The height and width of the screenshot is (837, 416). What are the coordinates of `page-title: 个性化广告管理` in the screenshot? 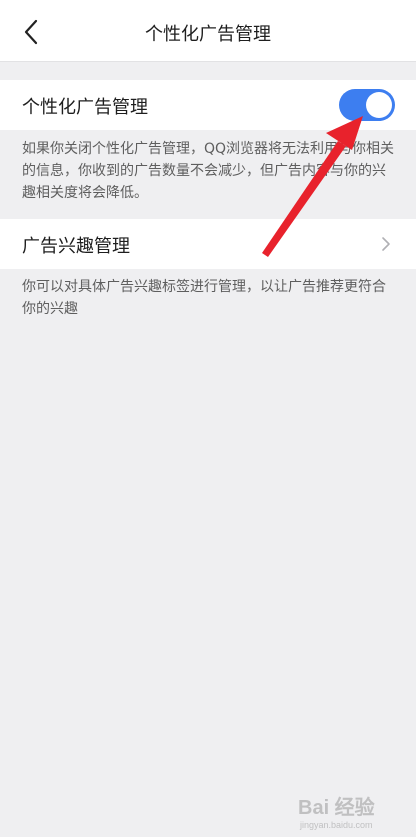 It's located at (208, 34).